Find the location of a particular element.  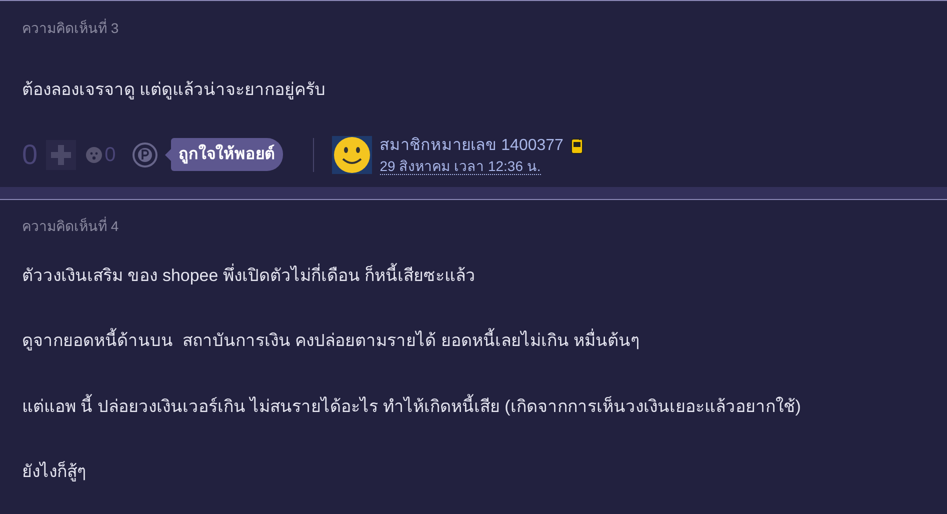

comment-text: แต่แอพ นี้ ปล่อยวงเงินเวอร์เกิน ไม่สนรายได้อะไร ทำไห้เกิดหนี้เสีย (เกิดจากการเห็นวงเงินเยอะแล้วอยากใช้) is located at coordinates (473, 406).